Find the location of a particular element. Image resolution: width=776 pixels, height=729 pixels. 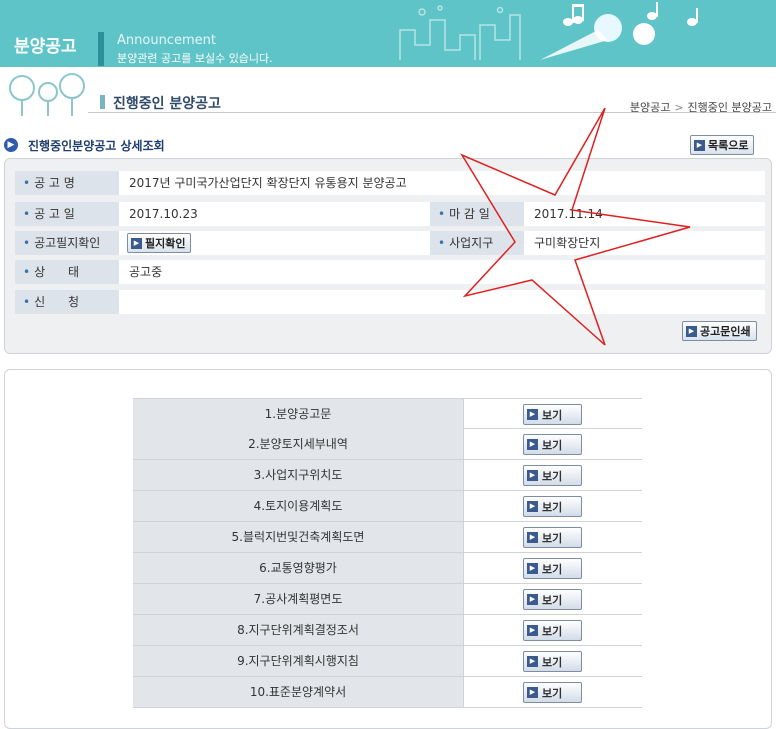

list-item: 5.블럭지번및건축계획도면 ▶ 보기 is located at coordinates (387, 537).